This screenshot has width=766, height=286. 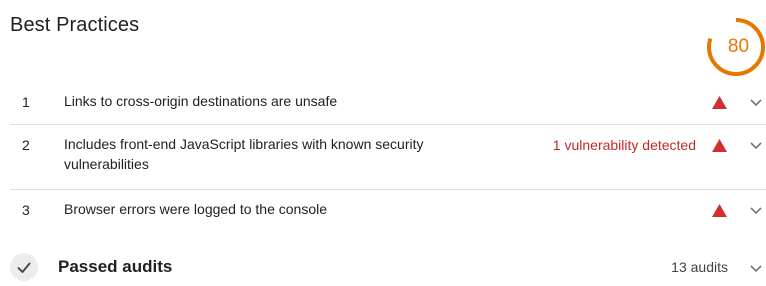 I want to click on passed-audits-label: Passed audits, so click(x=115, y=266).